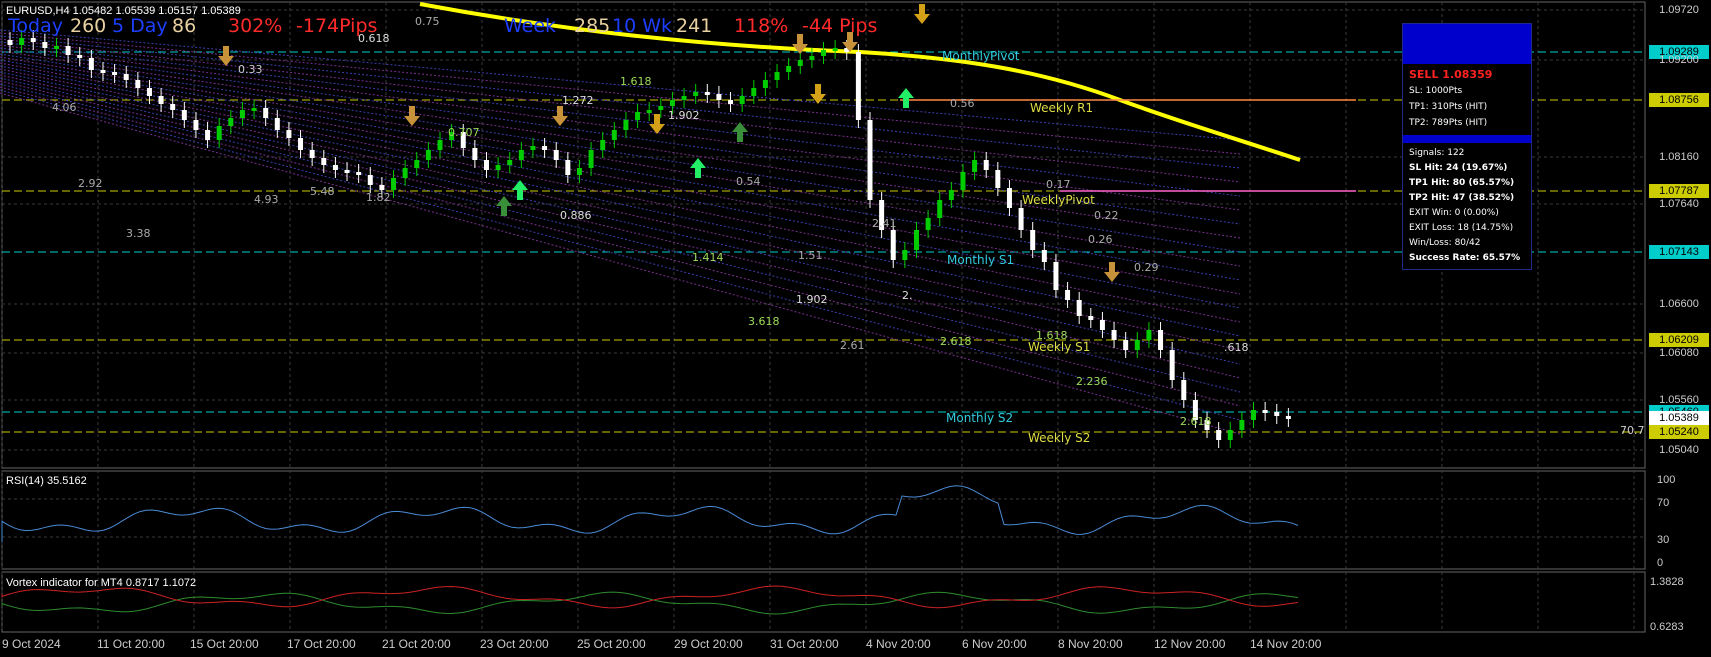  What do you see at coordinates (907, 295) in the screenshot?
I see `fib-label: 2.` at bounding box center [907, 295].